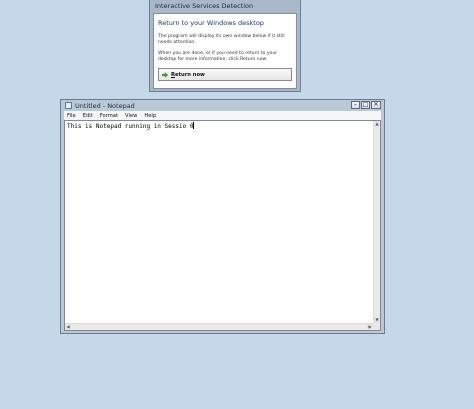  I want to click on notepad-window-title: Untitled - Notepad, so click(105, 105).